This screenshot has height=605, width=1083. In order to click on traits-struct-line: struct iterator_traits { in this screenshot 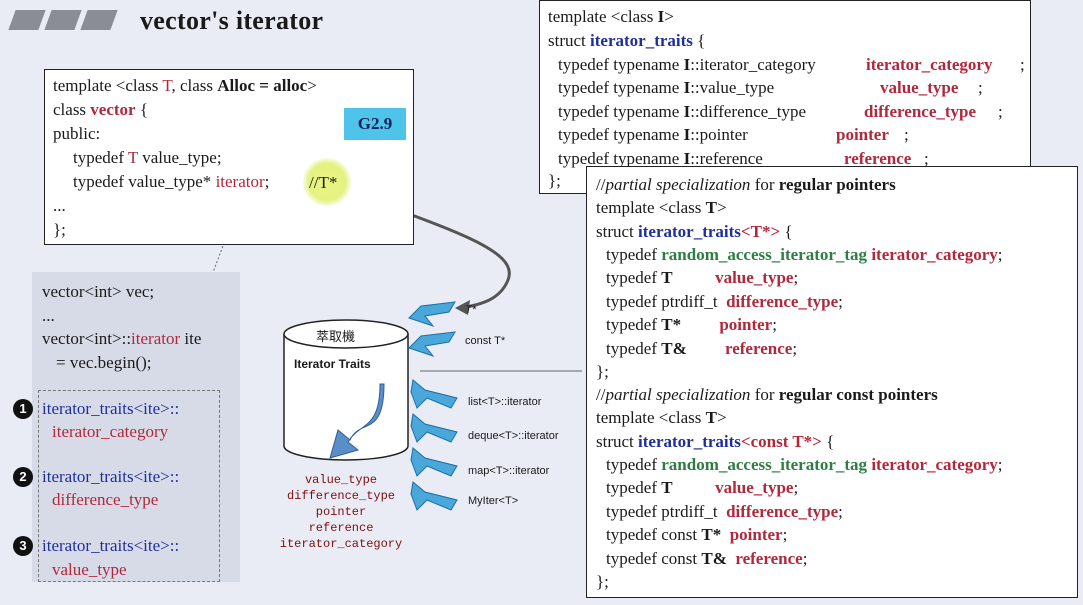, I will do `click(627, 40)`.